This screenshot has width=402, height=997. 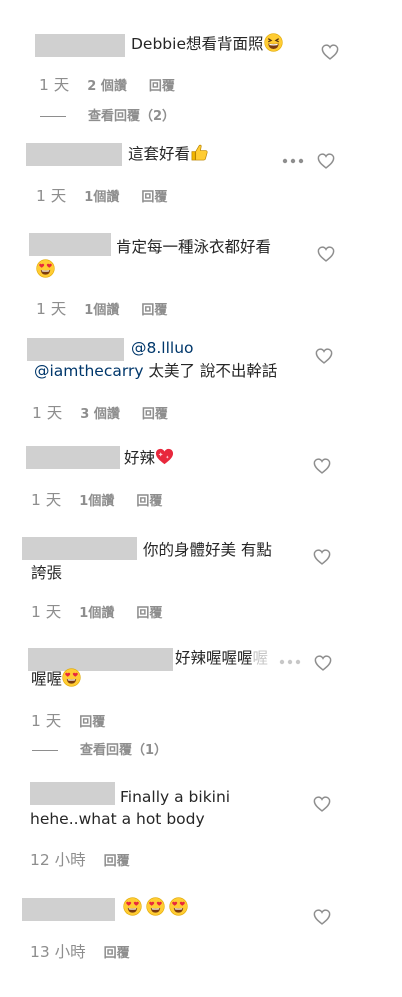 What do you see at coordinates (168, 154) in the screenshot?
I see `comment-text: 這套好看` at bounding box center [168, 154].